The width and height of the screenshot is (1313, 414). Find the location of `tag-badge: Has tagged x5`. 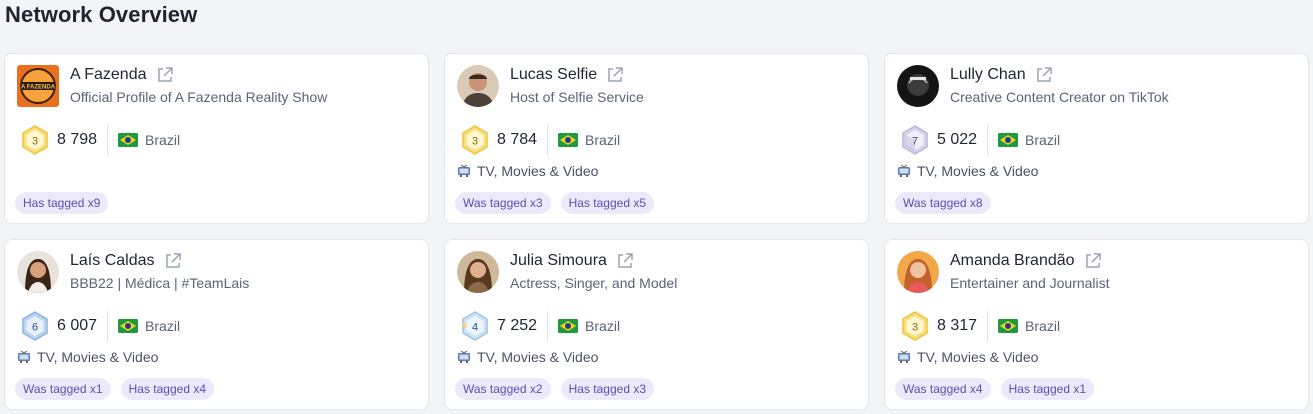

tag-badge: Has tagged x5 is located at coordinates (607, 203).